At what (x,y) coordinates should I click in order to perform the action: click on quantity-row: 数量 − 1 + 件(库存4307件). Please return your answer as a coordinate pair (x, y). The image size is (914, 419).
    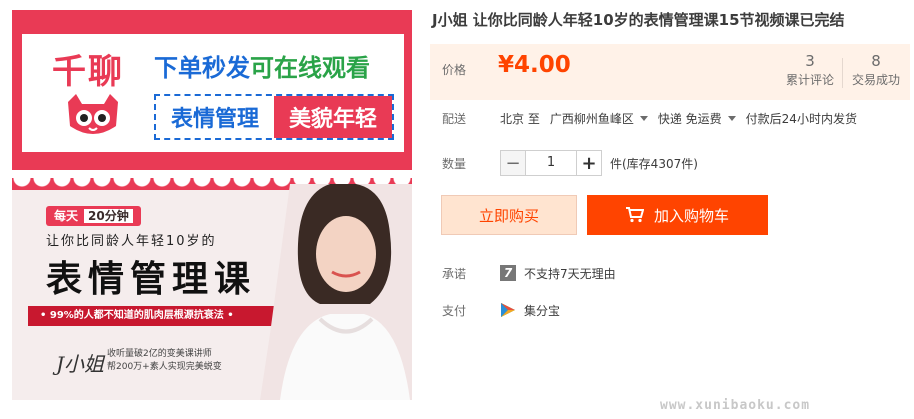
    Looking at the image, I should click on (670, 163).